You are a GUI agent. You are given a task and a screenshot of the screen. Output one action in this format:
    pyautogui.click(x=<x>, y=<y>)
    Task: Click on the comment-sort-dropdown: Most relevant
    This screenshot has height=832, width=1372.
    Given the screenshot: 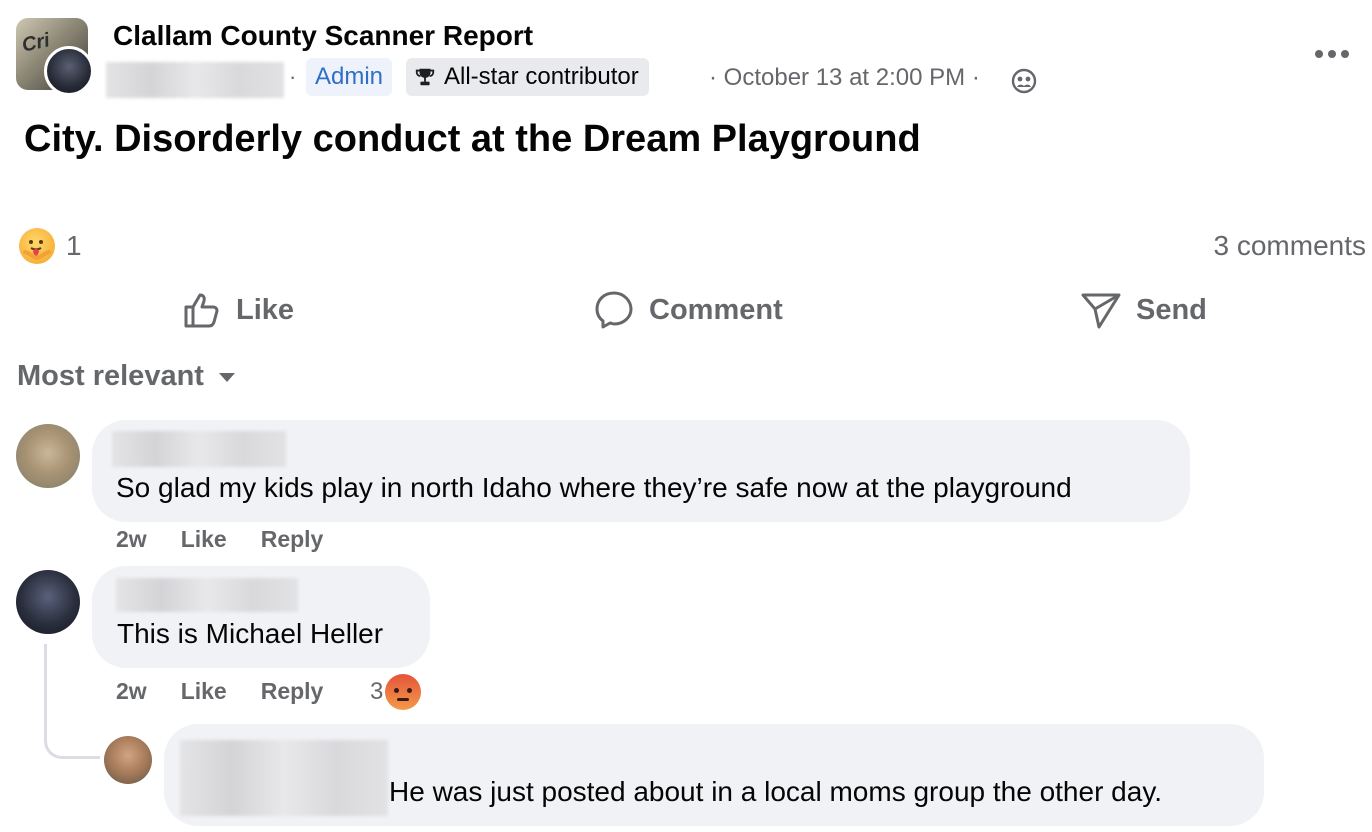 What is the action you would take?
    pyautogui.click(x=126, y=376)
    